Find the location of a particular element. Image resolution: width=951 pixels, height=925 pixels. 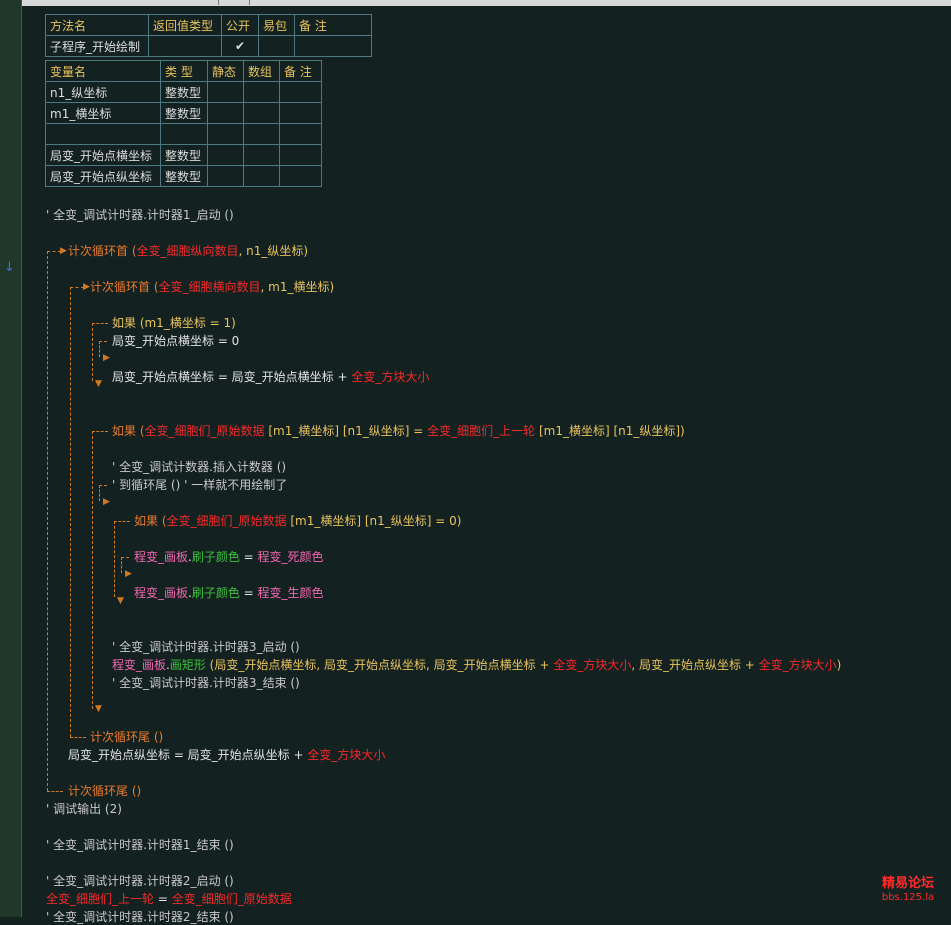

var-name-cell: n1_纵坐标 is located at coordinates (103, 92).